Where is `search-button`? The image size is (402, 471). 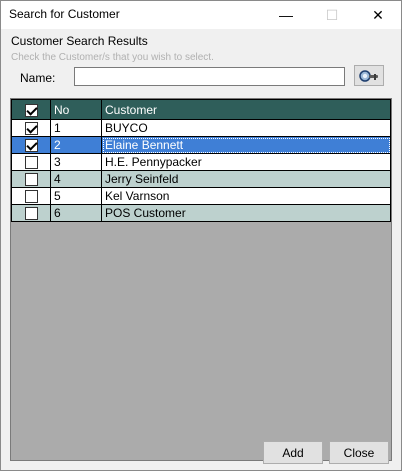 search-button is located at coordinates (369, 75).